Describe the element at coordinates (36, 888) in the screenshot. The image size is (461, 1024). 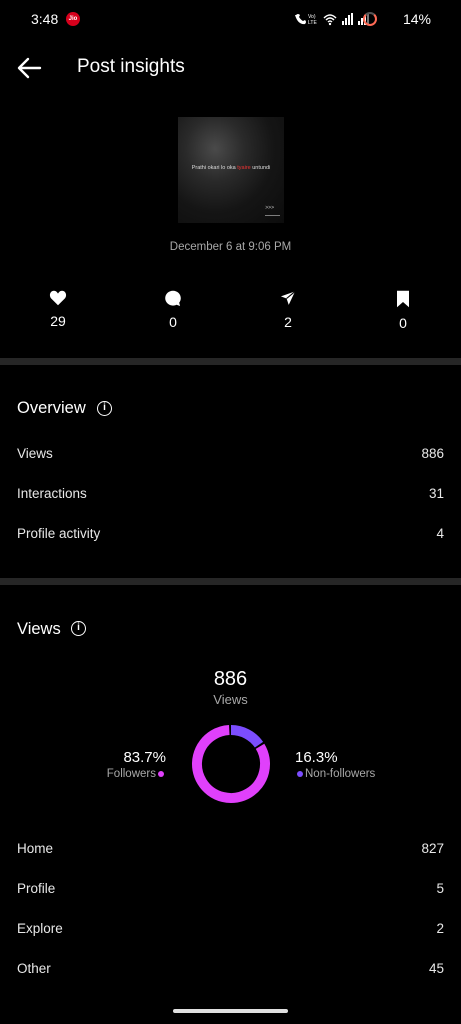
I see `views-row-profile-label: Profile` at that location.